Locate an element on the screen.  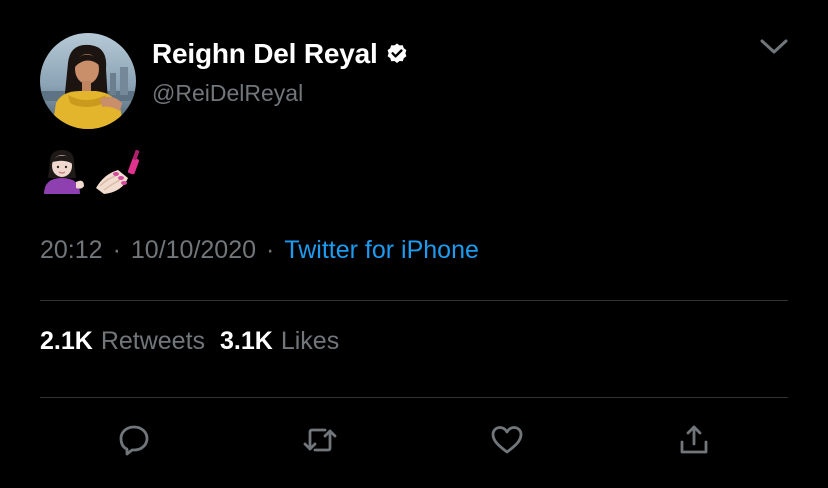
nail-polish-emoji is located at coordinates (119, 171).